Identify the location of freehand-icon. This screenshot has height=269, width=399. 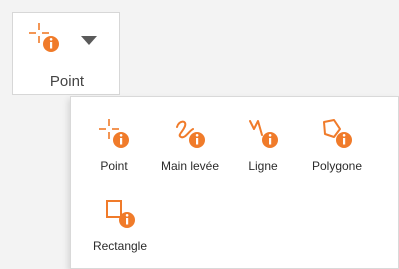
(190, 134).